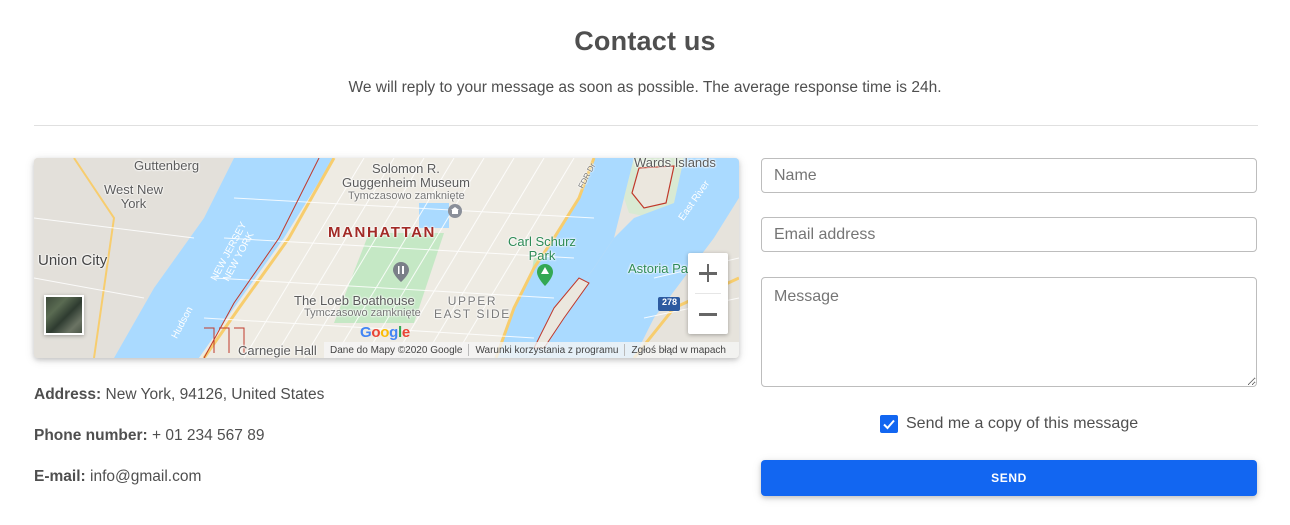  I want to click on map-zoom-control, so click(708, 293).